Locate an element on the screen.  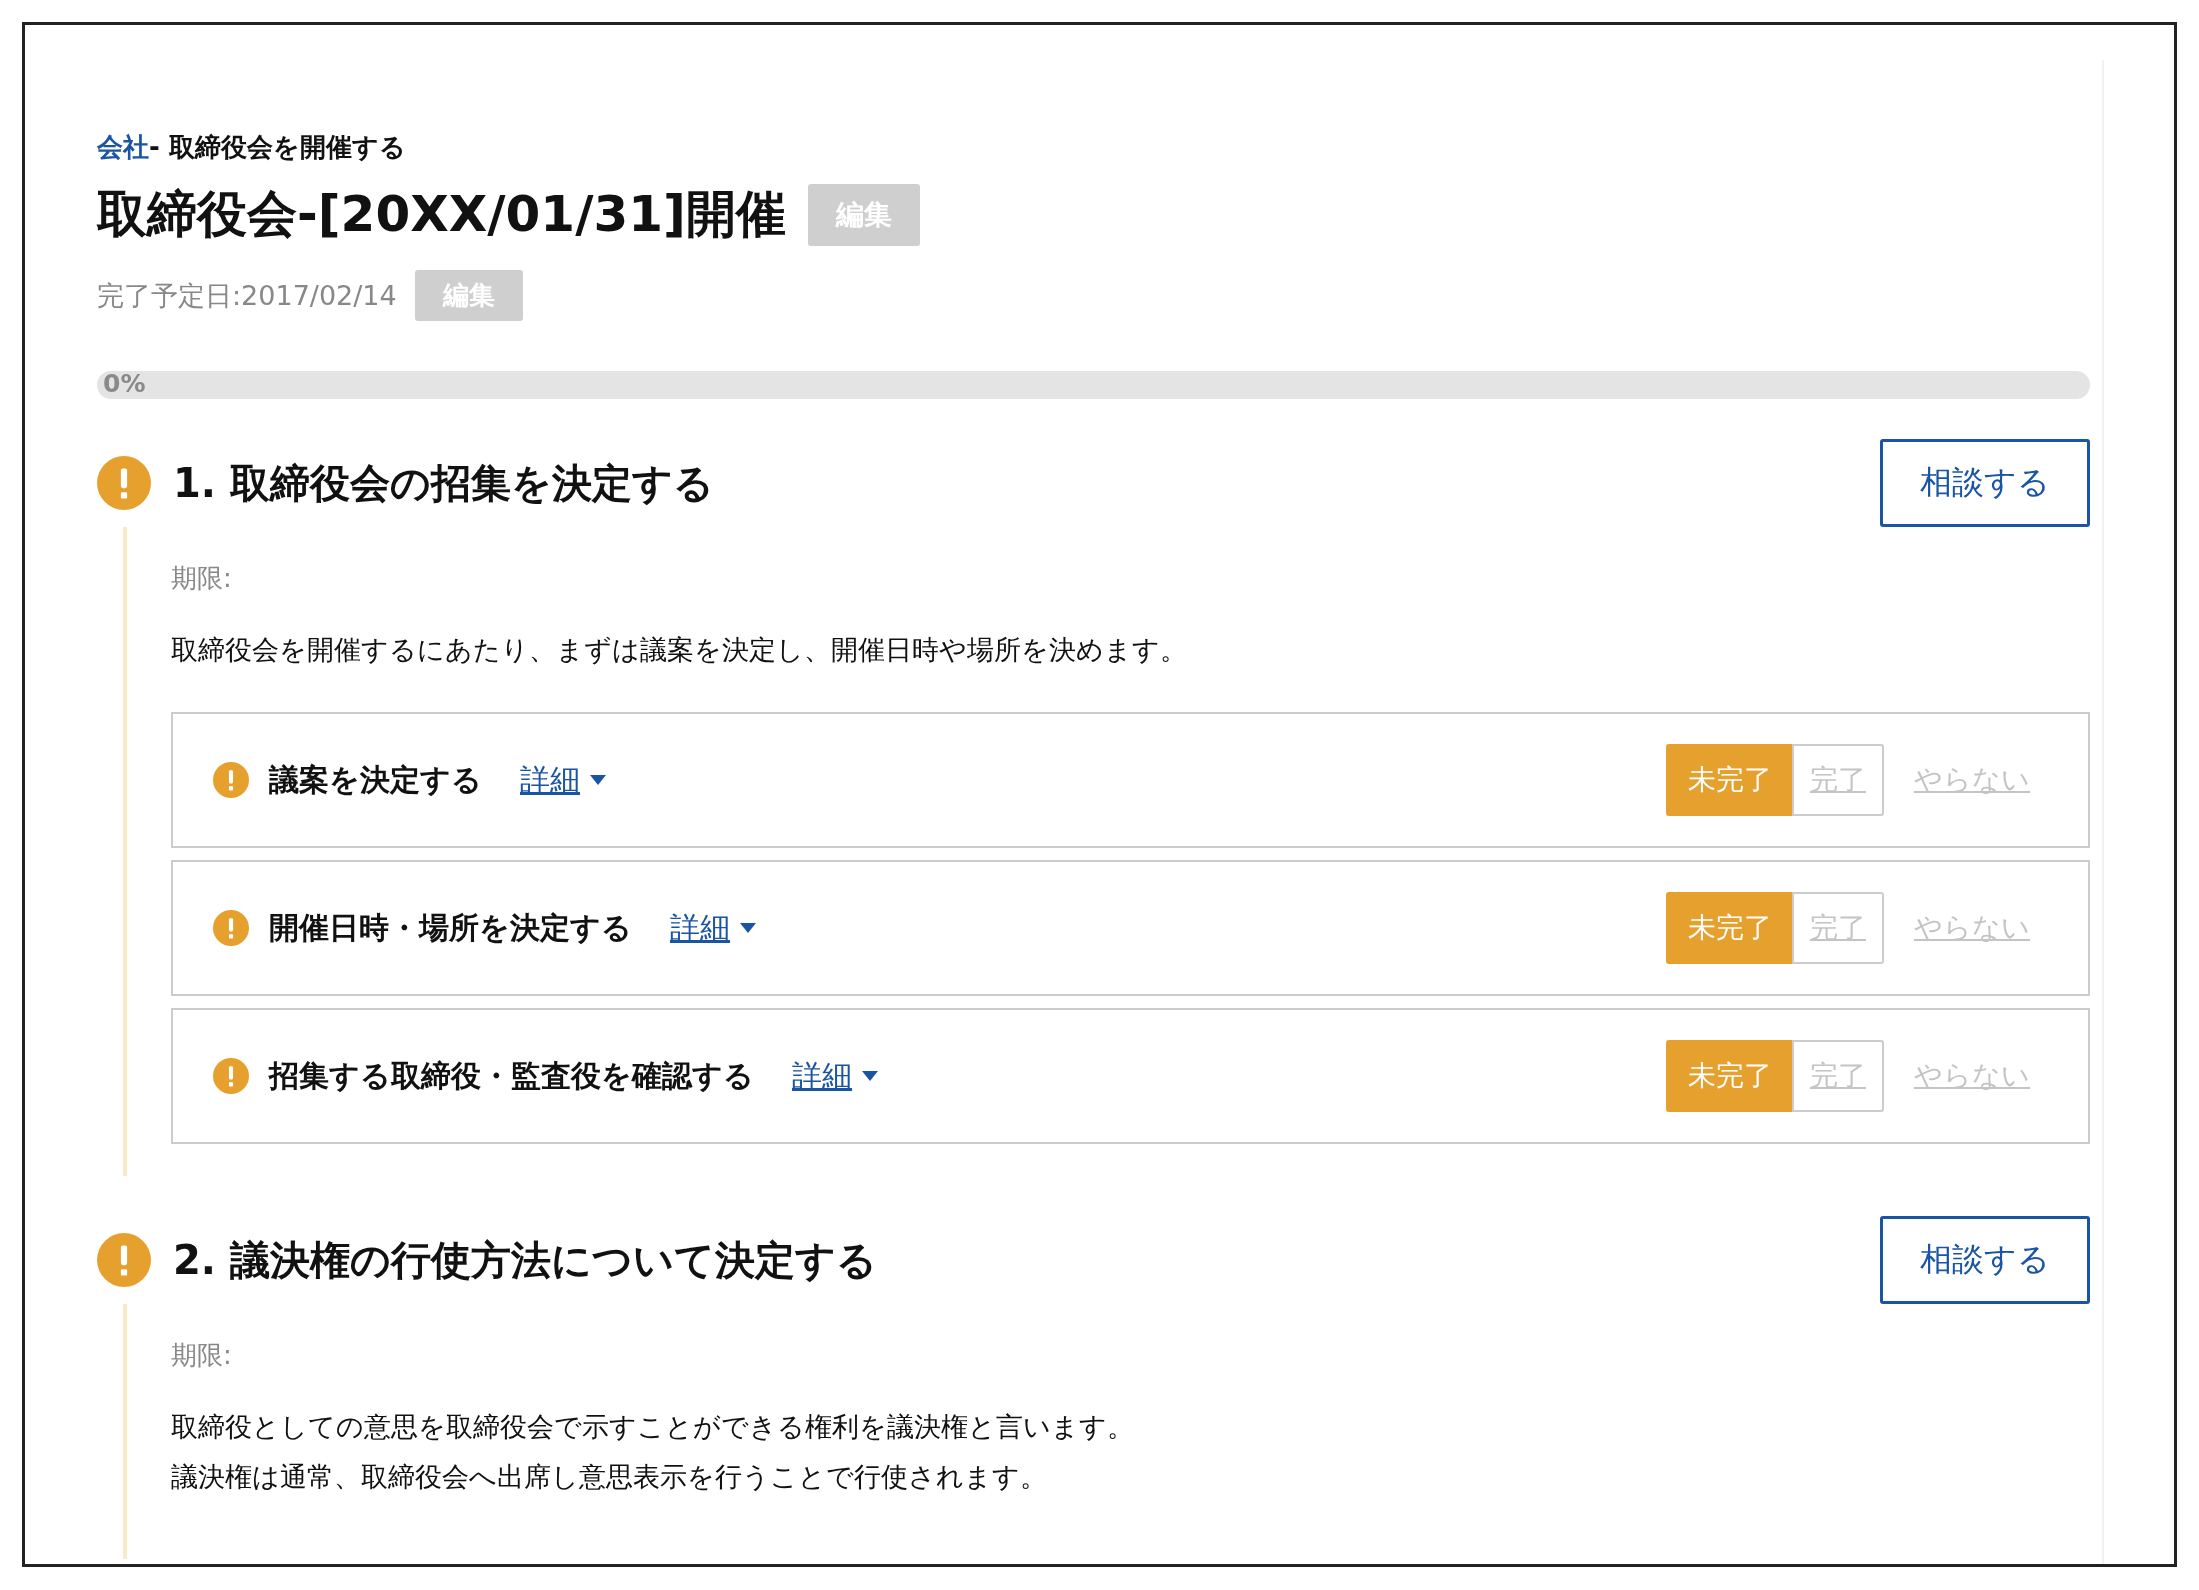
section-heading: 1. 取締役会の招集を決定する is located at coordinates (444, 483).